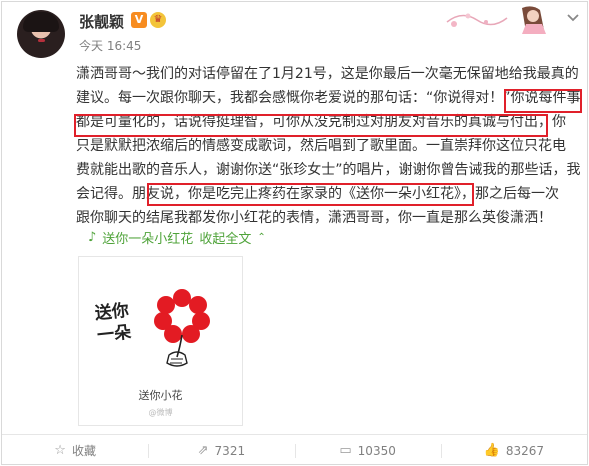  I want to click on repost-count: 7321, so click(230, 450).